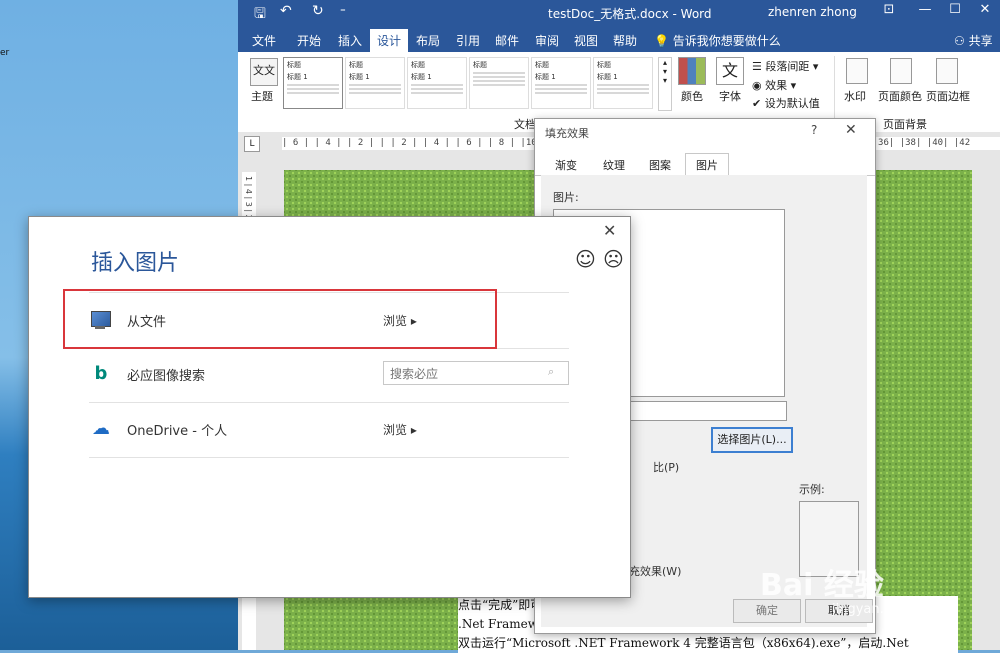 The height and width of the screenshot is (653, 1000). What do you see at coordinates (468, 40) in the screenshot?
I see `tab-references: 引用` at bounding box center [468, 40].